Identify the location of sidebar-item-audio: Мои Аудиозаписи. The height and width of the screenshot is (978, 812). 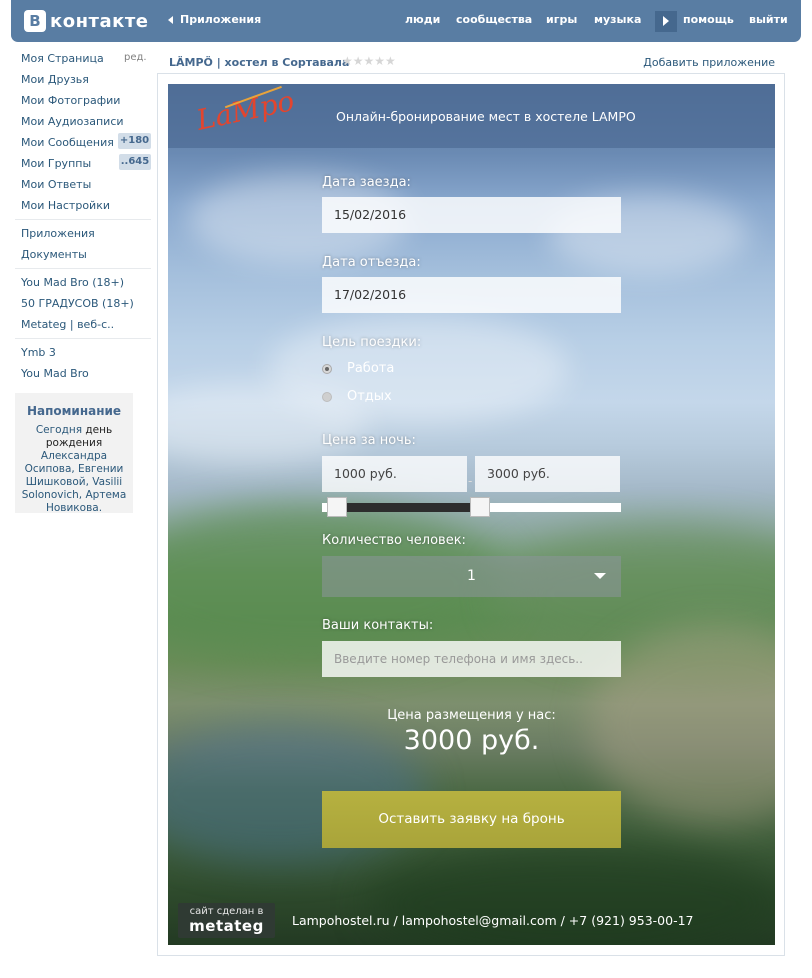
(72, 123).